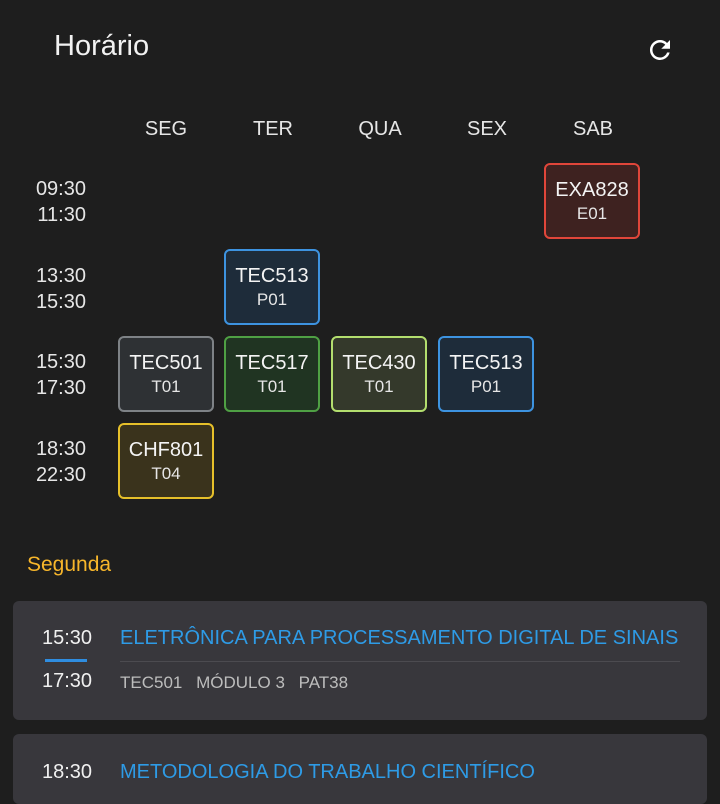 The height and width of the screenshot is (804, 720). Describe the element at coordinates (60, 276) in the screenshot. I see `time-start: 13:30` at that location.